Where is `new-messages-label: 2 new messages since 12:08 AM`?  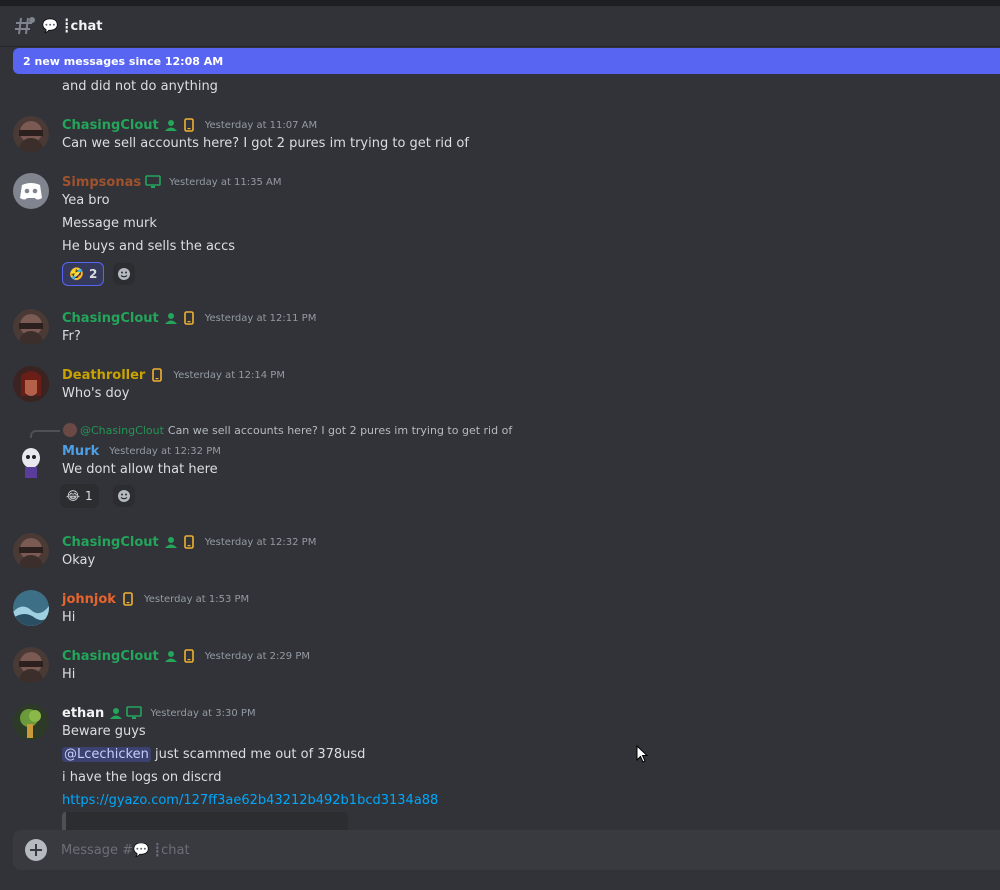
new-messages-label: 2 new messages since 12:08 AM is located at coordinates (123, 61).